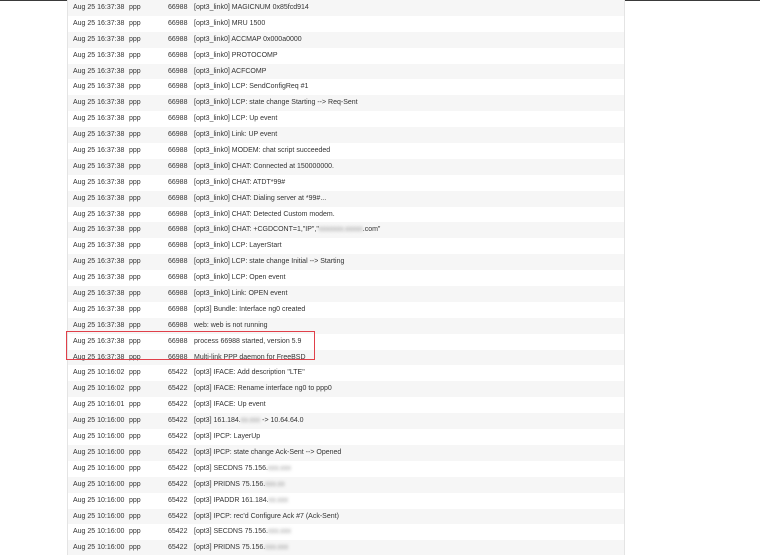  Describe the element at coordinates (248, 40) in the screenshot. I see `log-message: [opt3_link0] ACCMAP 0x000a0000` at that location.